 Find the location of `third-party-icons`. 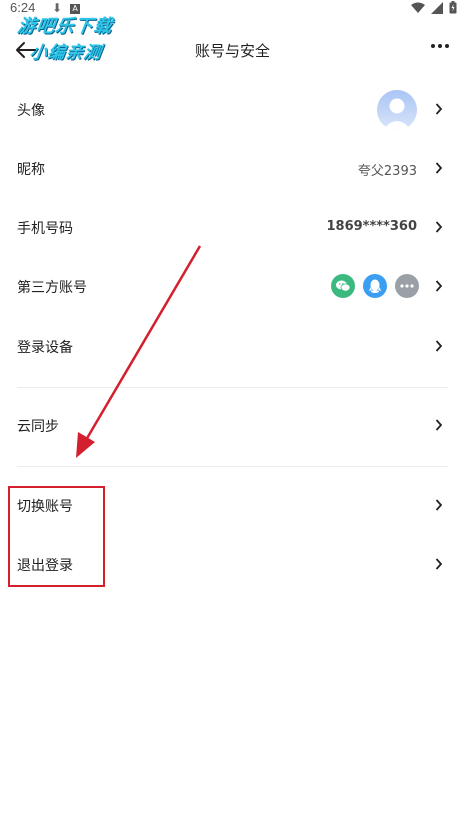

third-party-icons is located at coordinates (375, 286).